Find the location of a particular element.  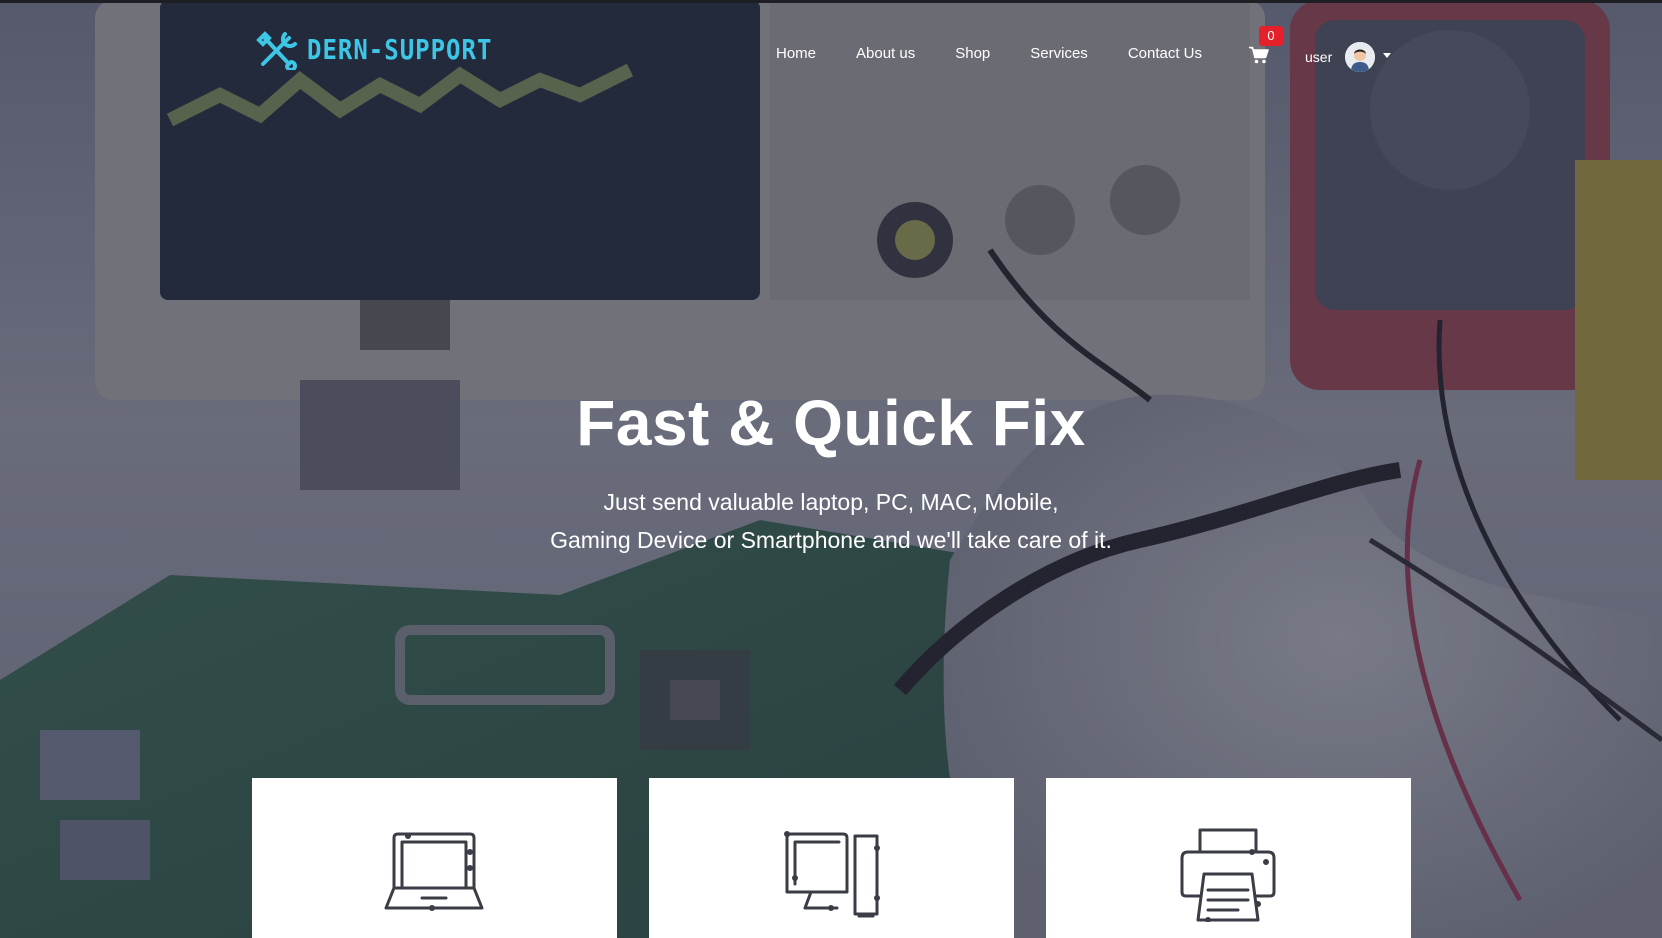

service-card-printer is located at coordinates (1228, 858).